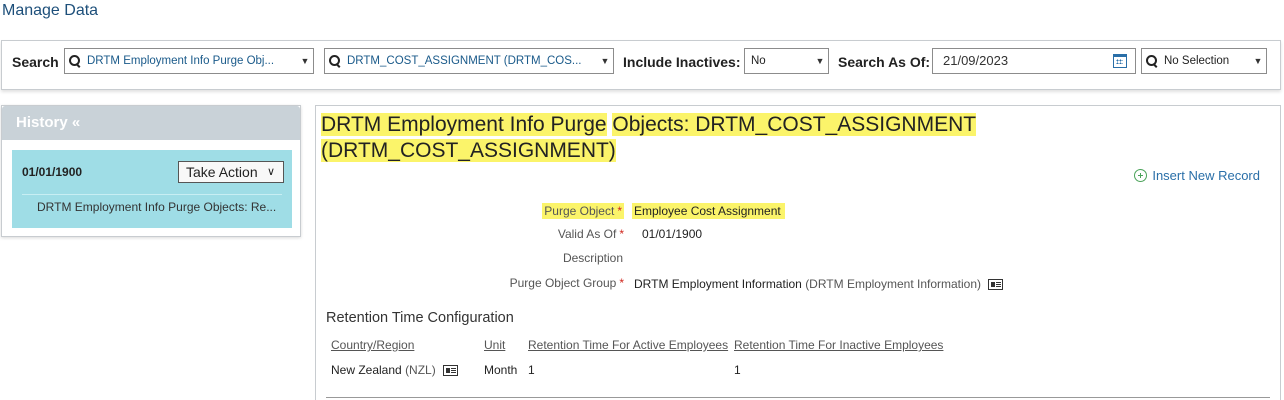 This screenshot has width=1284, height=400. What do you see at coordinates (590, 234) in the screenshot?
I see `valid-as-of-label: Valid As Of *` at bounding box center [590, 234].